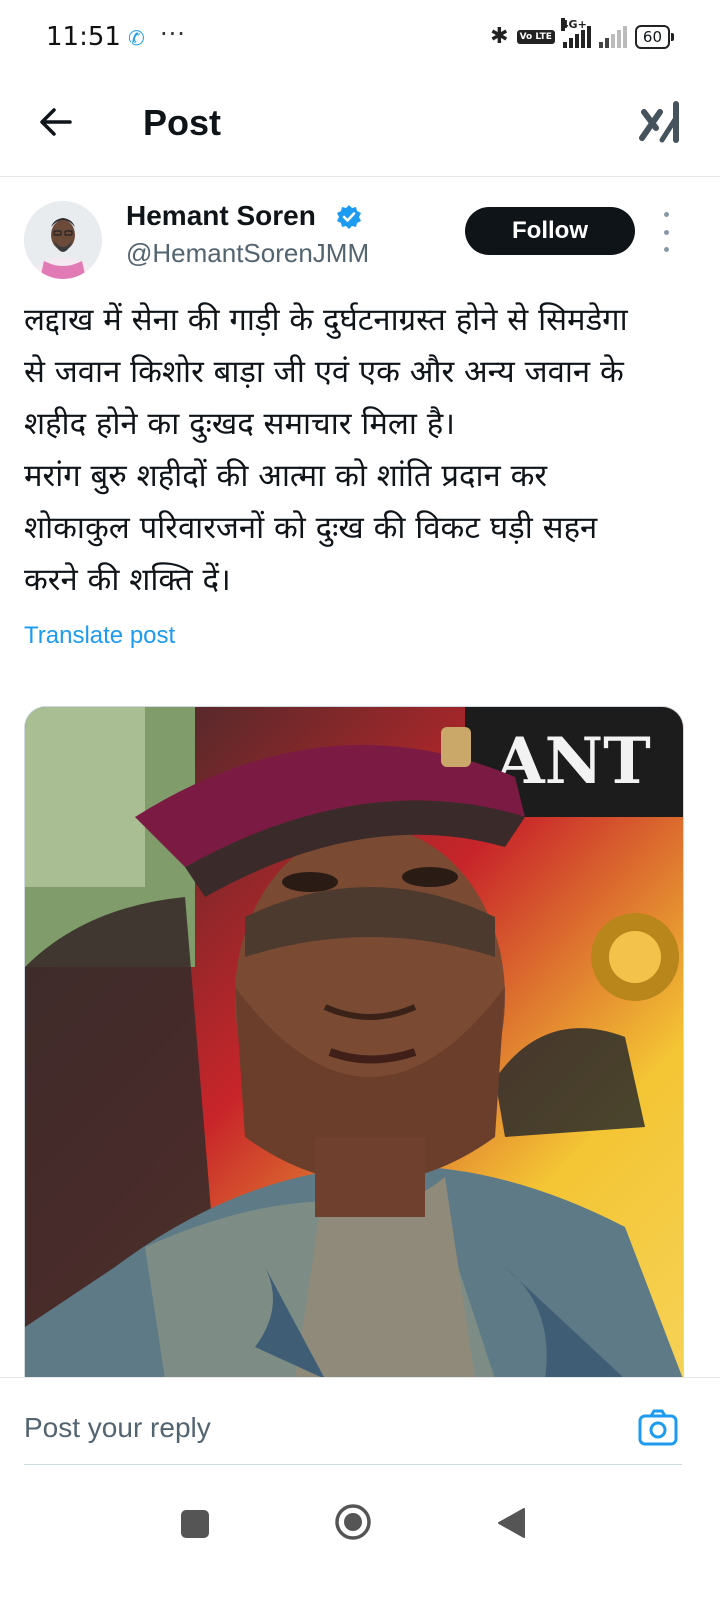  I want to click on circle-icon, so click(353, 1522).